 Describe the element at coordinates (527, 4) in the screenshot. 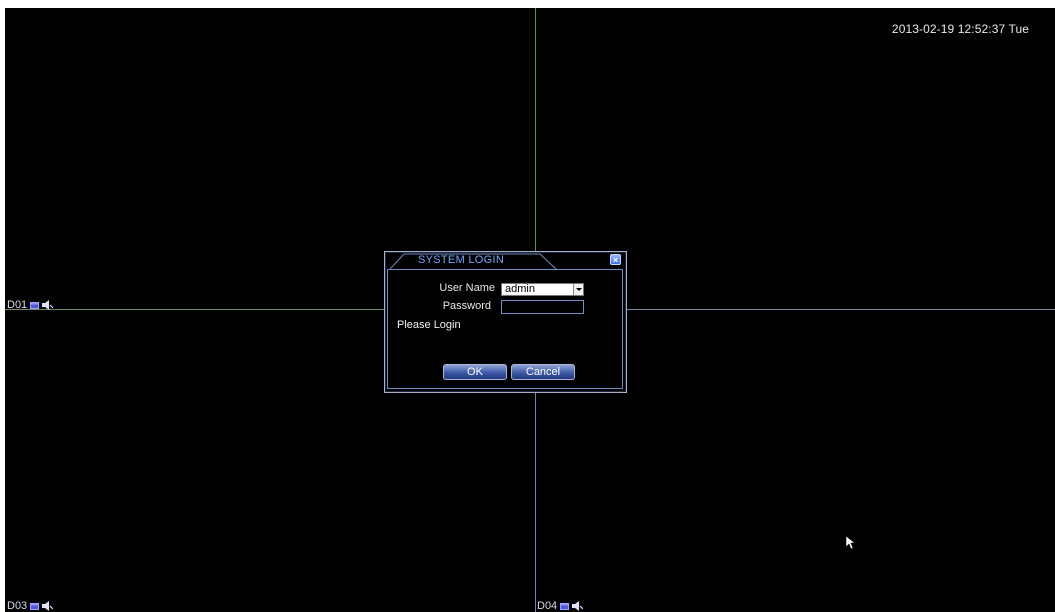

I see `top-border` at that location.